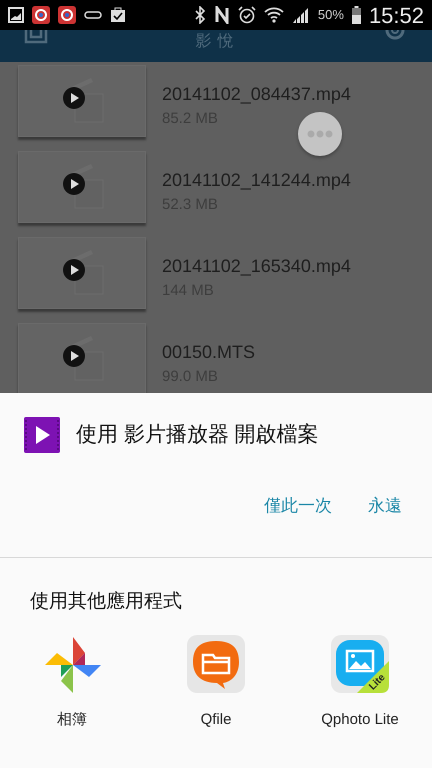  What do you see at coordinates (72, 720) in the screenshot?
I see `app-name: 相簿` at bounding box center [72, 720].